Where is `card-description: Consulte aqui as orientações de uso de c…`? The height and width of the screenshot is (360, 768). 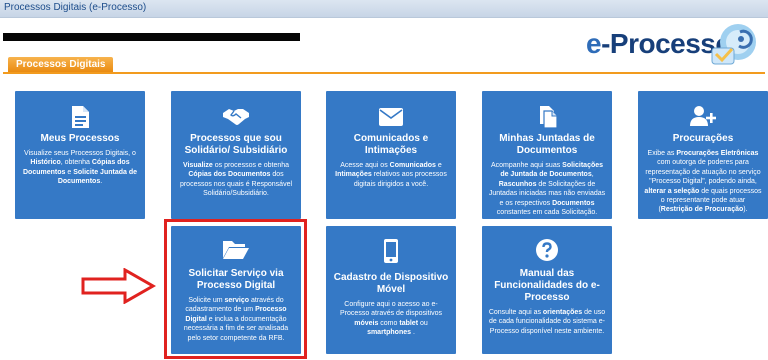
card-description: Consulte aqui as orientações de uso de c… is located at coordinates (547, 322).